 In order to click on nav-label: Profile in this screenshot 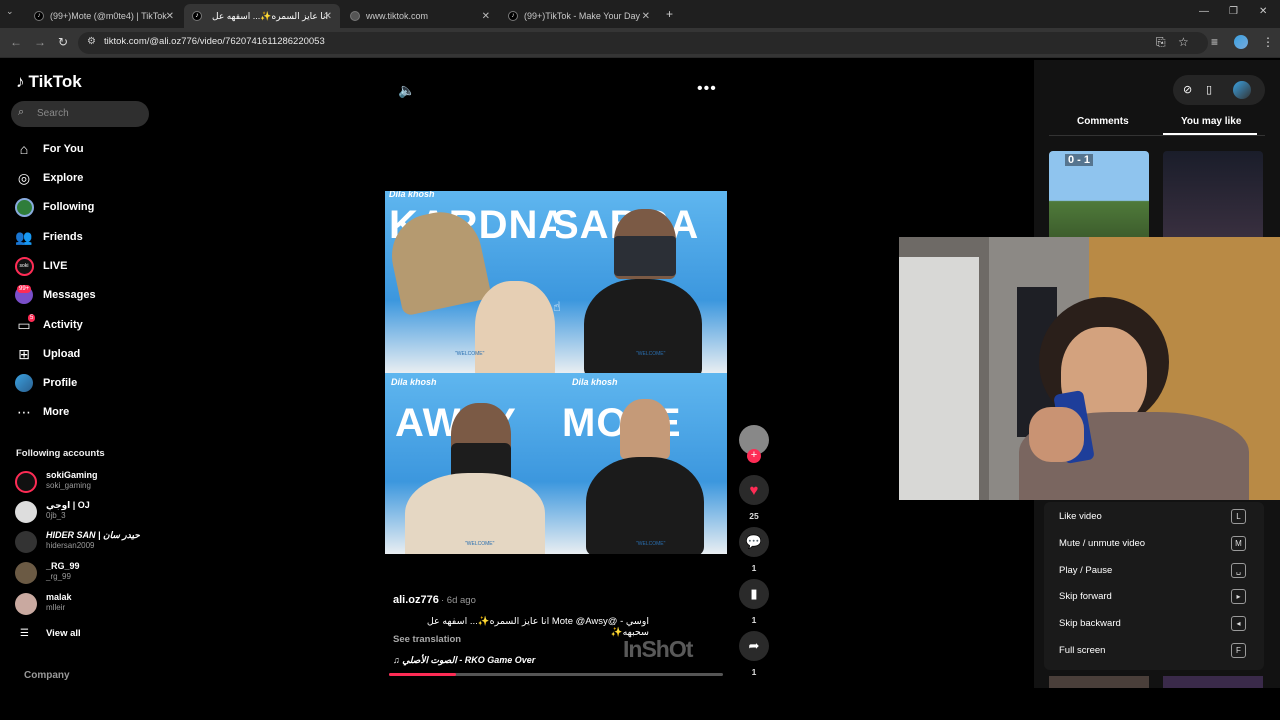, I will do `click(60, 383)`.